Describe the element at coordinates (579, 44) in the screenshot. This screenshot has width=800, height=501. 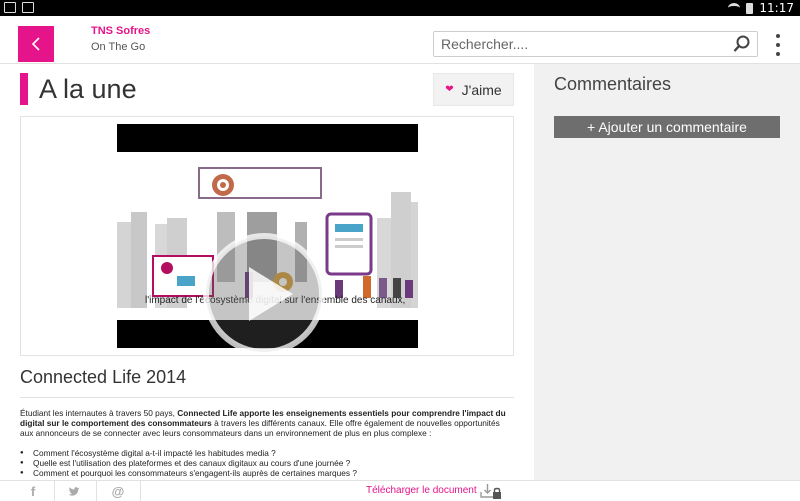
I see `search-input` at that location.